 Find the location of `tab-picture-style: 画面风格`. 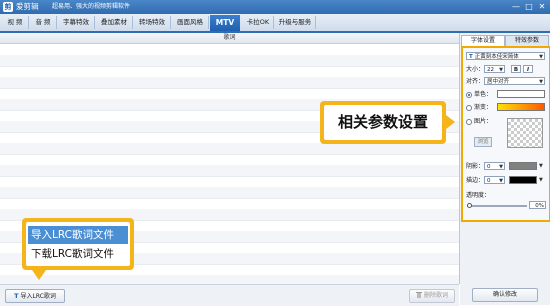

tab-picture-style: 画面风格 is located at coordinates (190, 22).